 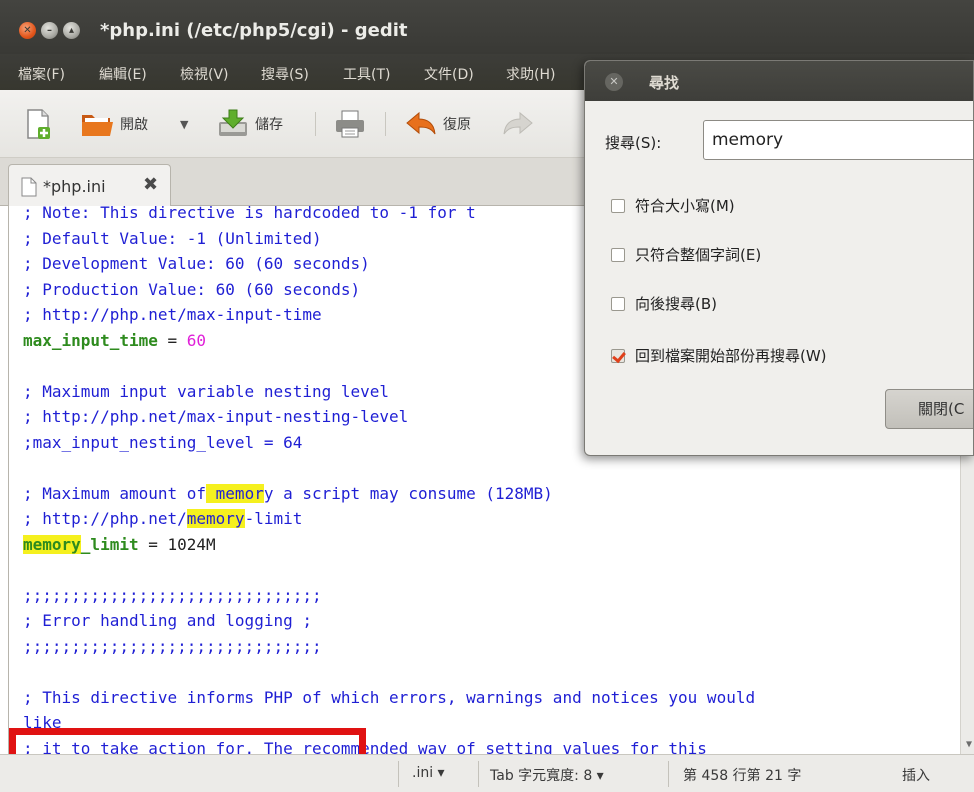 What do you see at coordinates (97, 125) in the screenshot?
I see `folder-icon` at bounding box center [97, 125].